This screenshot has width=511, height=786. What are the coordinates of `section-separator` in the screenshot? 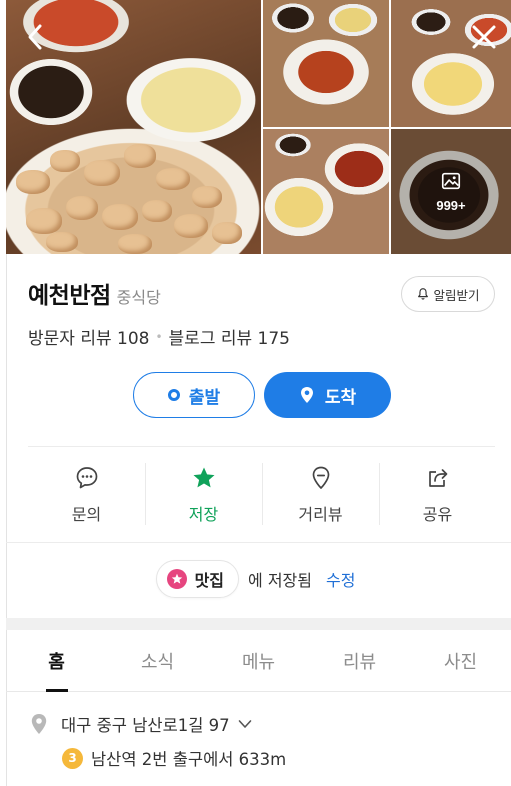 It's located at (258, 624).